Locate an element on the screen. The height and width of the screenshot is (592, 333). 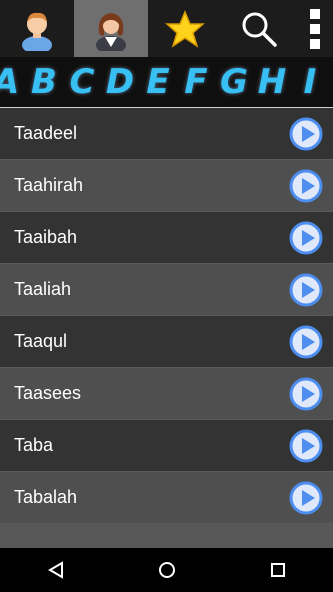
letter-e: E is located at coordinates (158, 82).